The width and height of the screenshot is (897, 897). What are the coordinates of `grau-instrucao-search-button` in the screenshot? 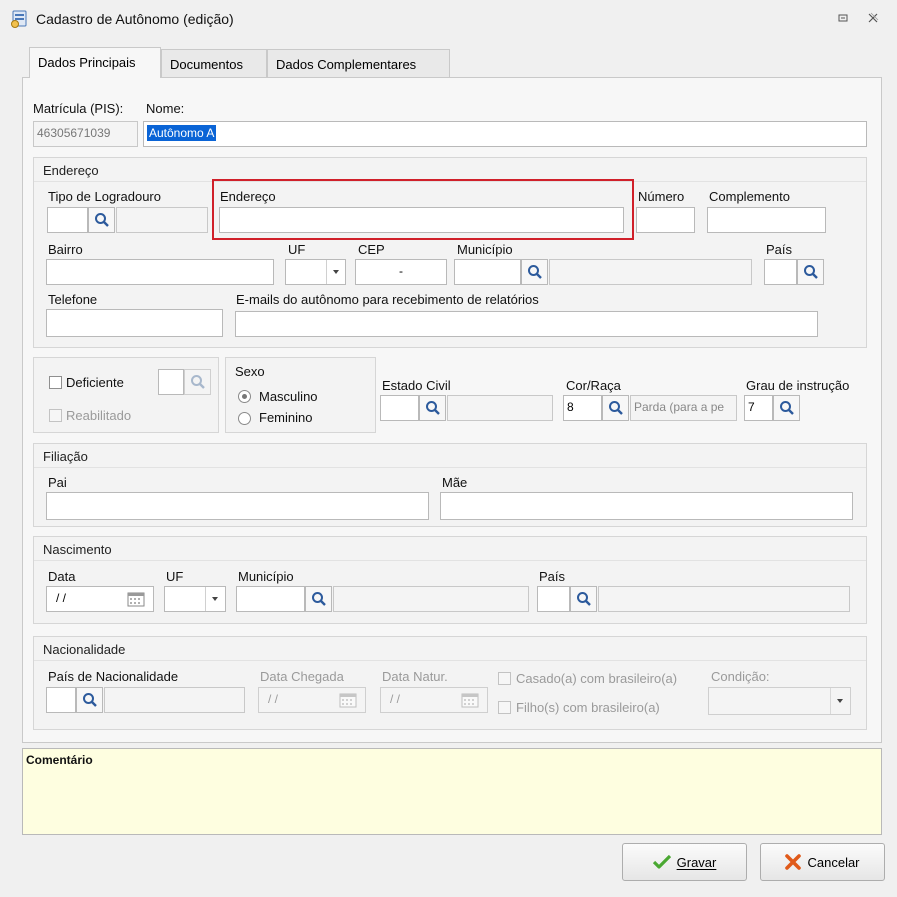 It's located at (786, 408).